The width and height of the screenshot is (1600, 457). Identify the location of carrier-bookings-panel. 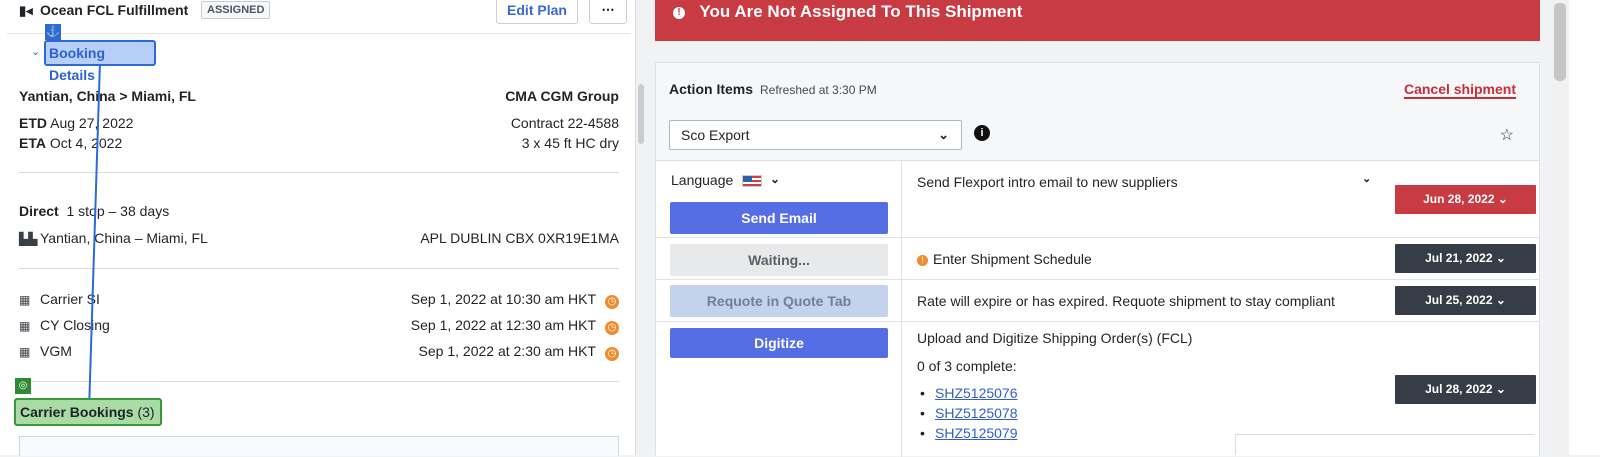
(319, 446).